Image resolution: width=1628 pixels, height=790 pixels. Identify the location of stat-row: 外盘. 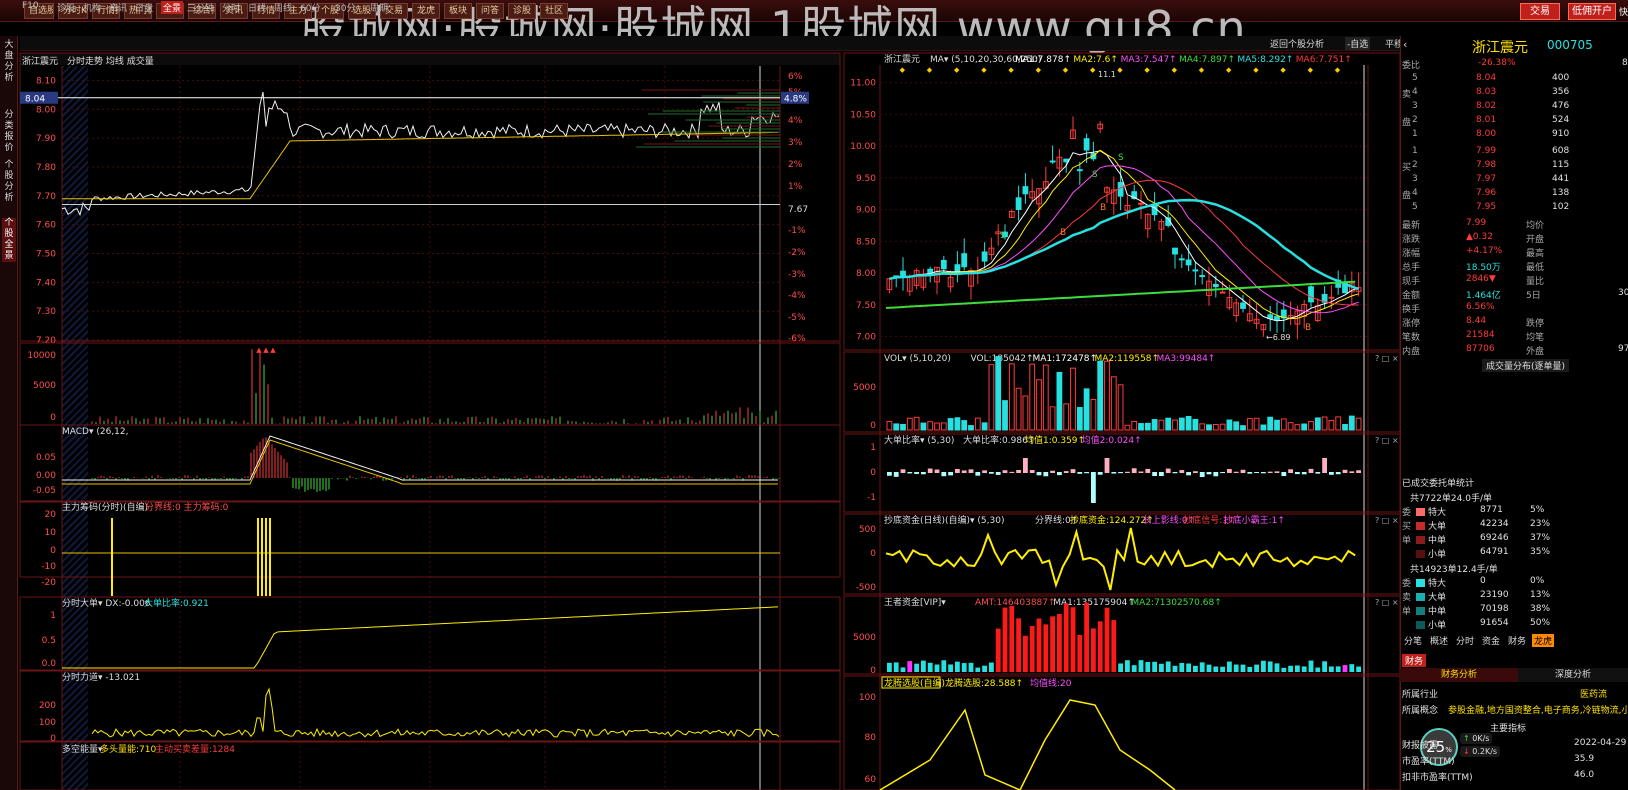
(1535, 352).